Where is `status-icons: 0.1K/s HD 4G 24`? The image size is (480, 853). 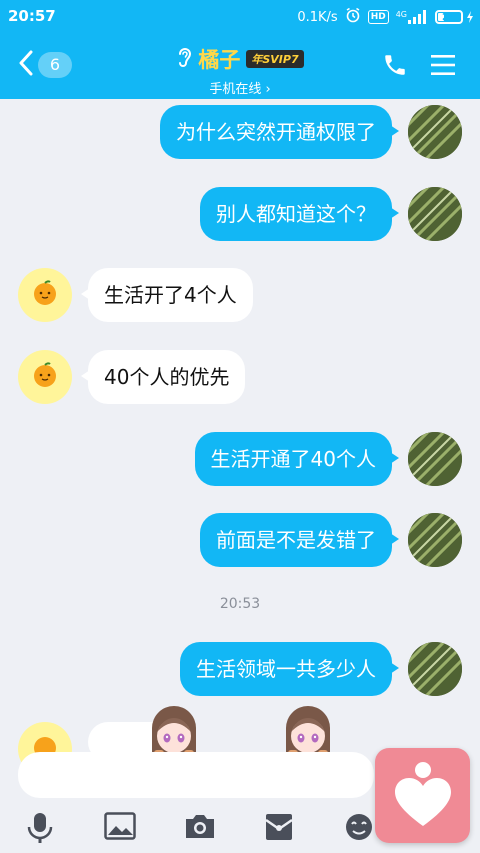 status-icons: 0.1K/s HD 4G 24 is located at coordinates (385, 17).